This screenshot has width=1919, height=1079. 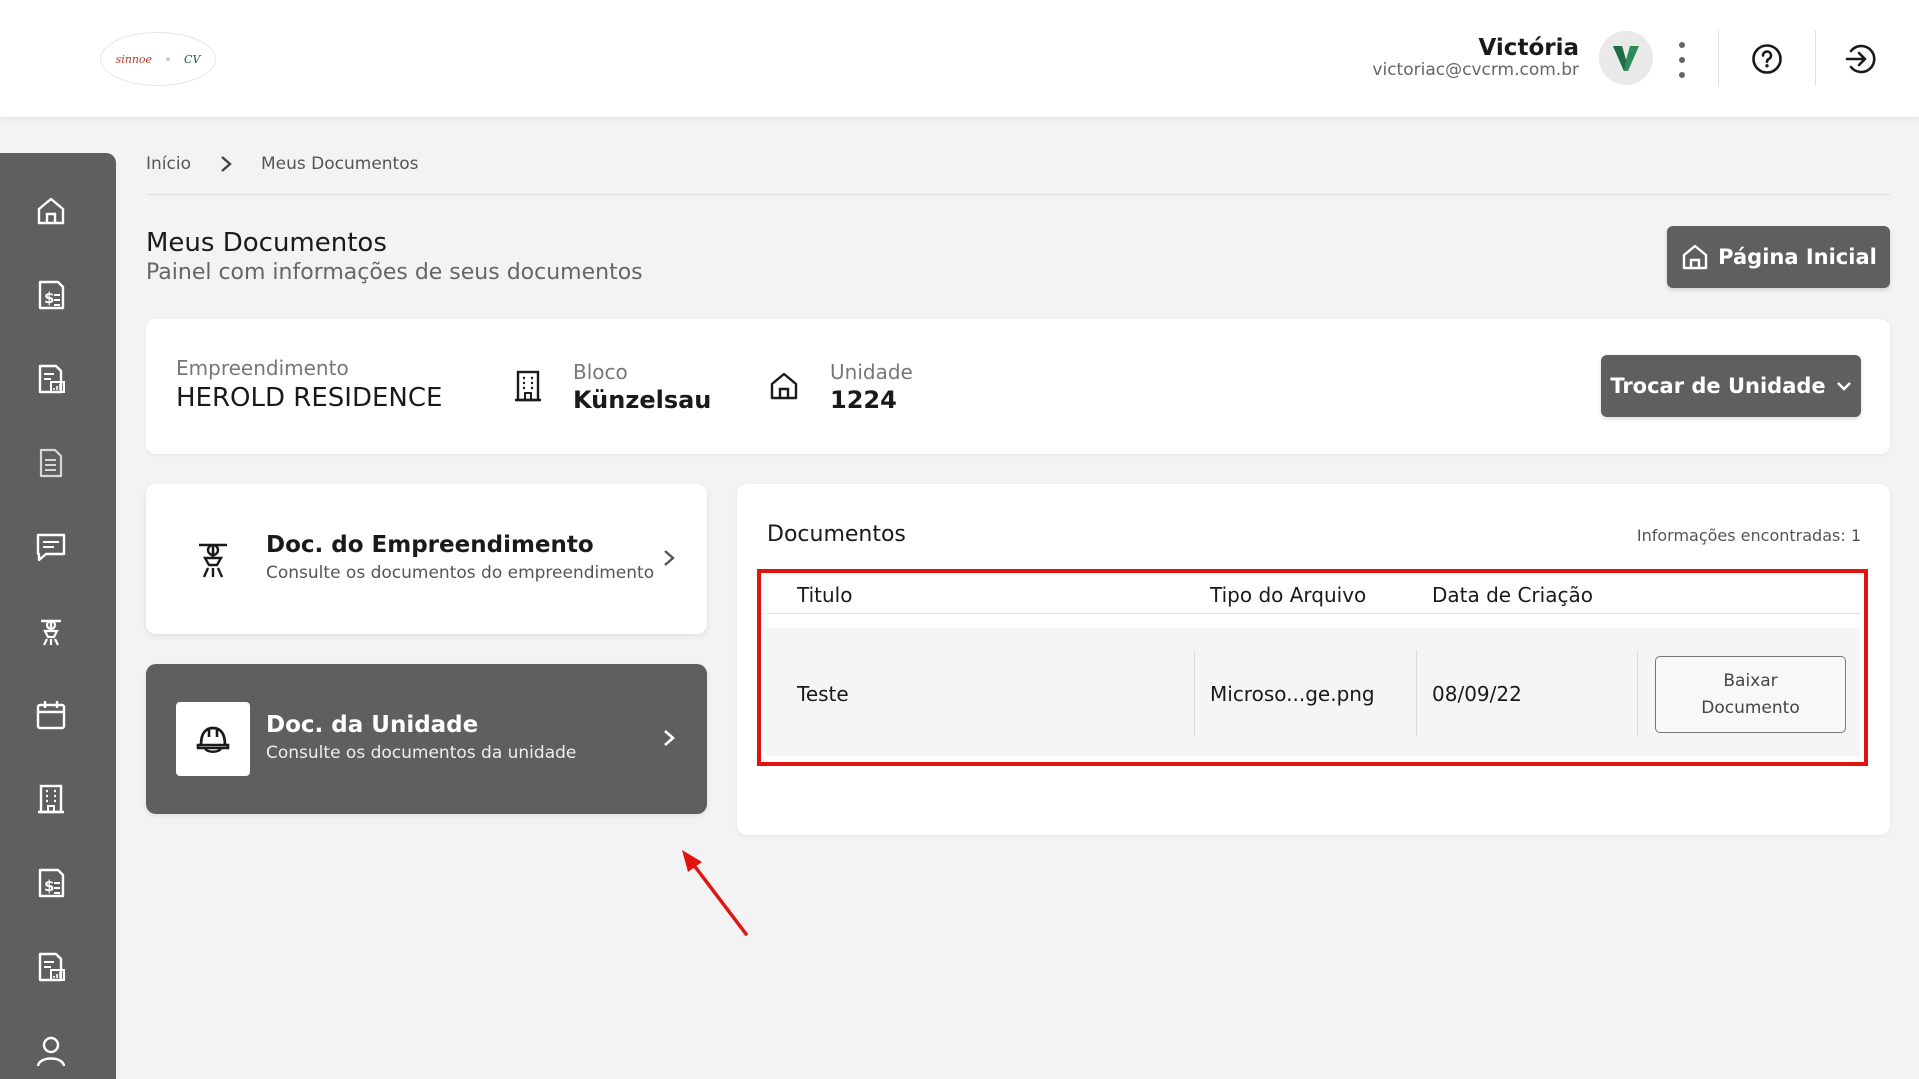 What do you see at coordinates (192, 59) in the screenshot?
I see `logo-right-text: CV` at bounding box center [192, 59].